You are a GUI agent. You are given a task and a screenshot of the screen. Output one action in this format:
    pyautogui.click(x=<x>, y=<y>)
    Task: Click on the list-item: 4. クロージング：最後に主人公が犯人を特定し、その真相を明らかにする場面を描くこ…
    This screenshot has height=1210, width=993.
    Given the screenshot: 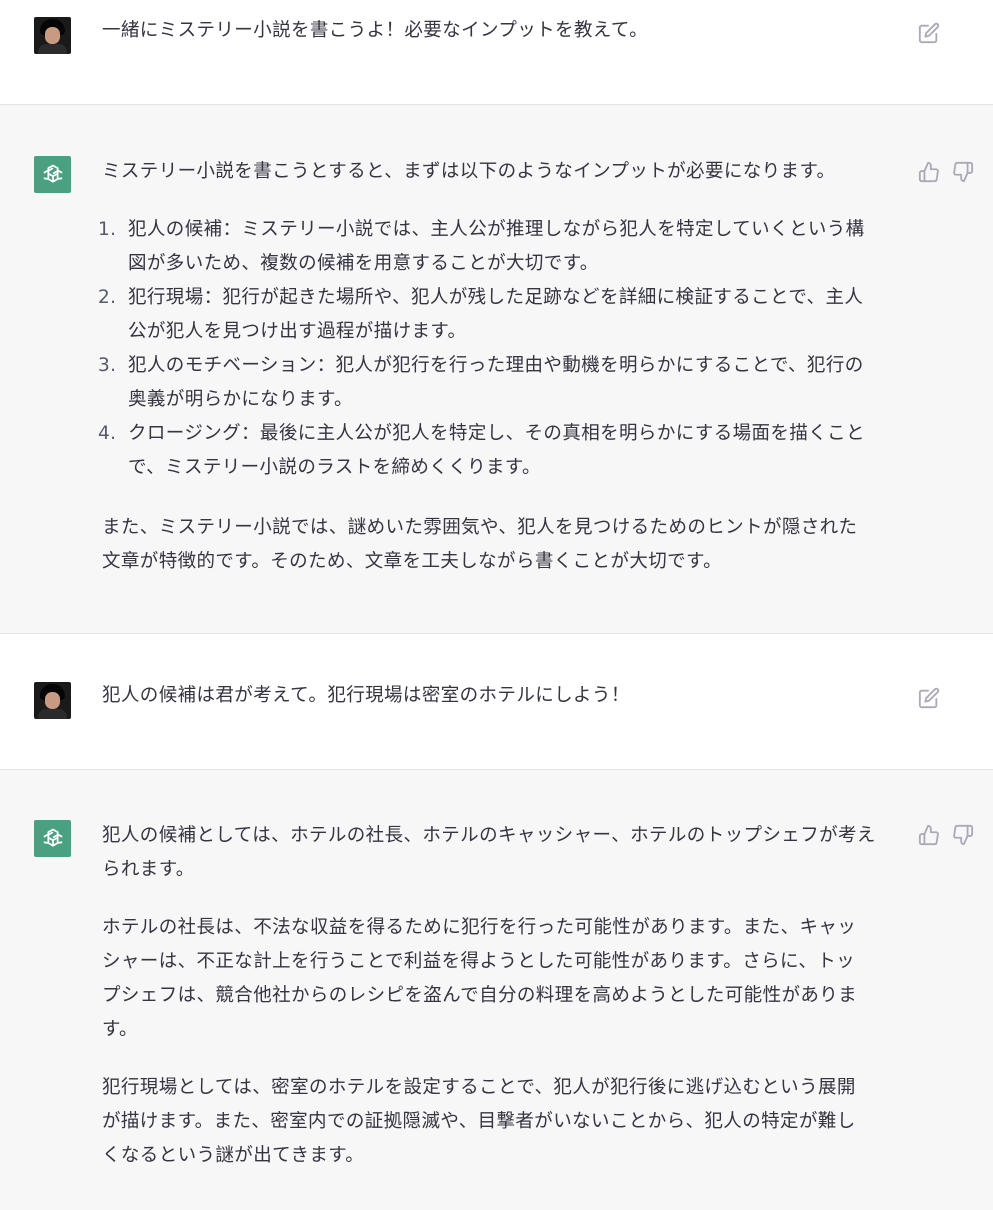 What is the action you would take?
    pyautogui.click(x=500, y=451)
    